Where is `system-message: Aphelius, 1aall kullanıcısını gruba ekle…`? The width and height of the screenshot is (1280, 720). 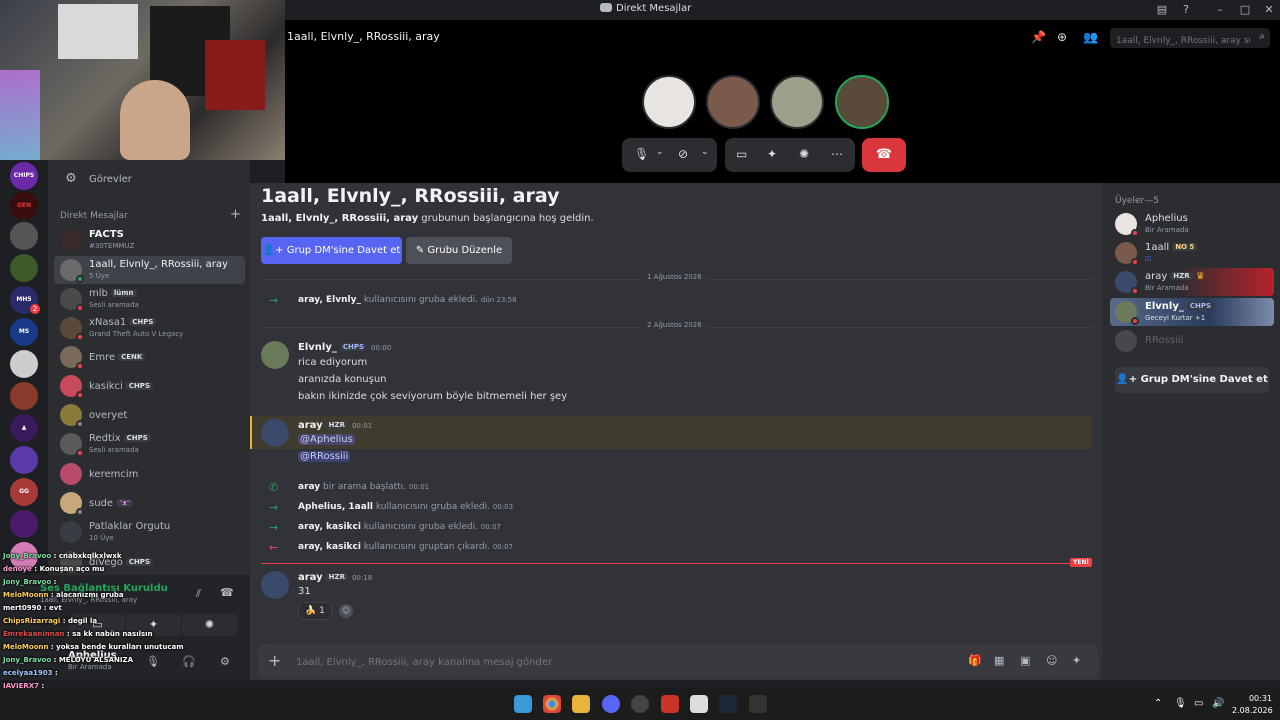 system-message: Aphelius, 1aall kullanıcısını gruba ekle… is located at coordinates (406, 507).